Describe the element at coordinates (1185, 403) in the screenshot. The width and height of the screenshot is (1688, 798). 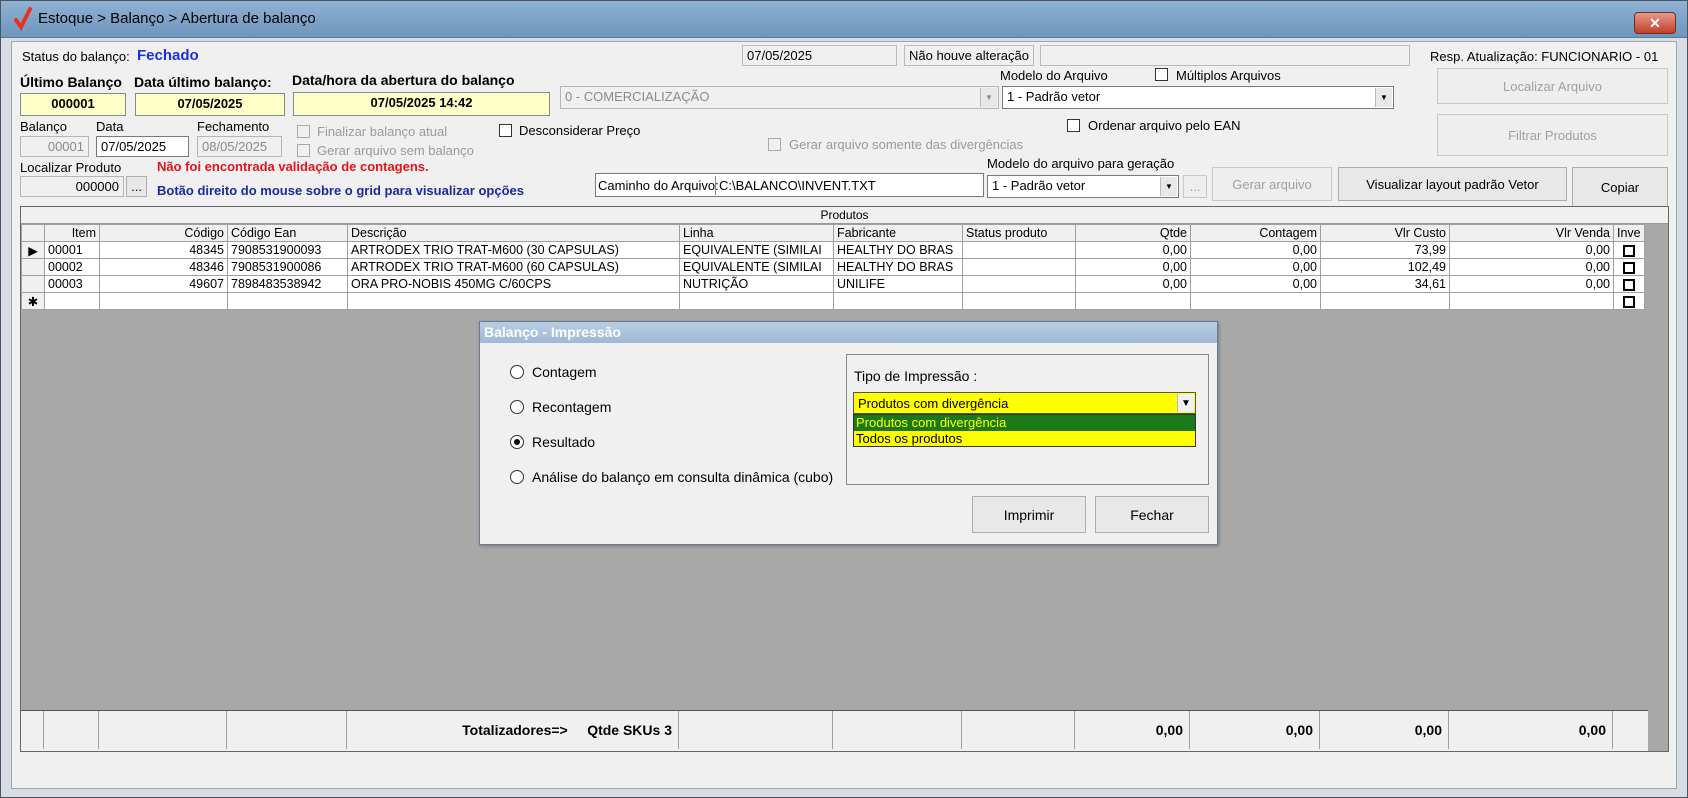
I see `chevron-down-icon: ▼` at that location.